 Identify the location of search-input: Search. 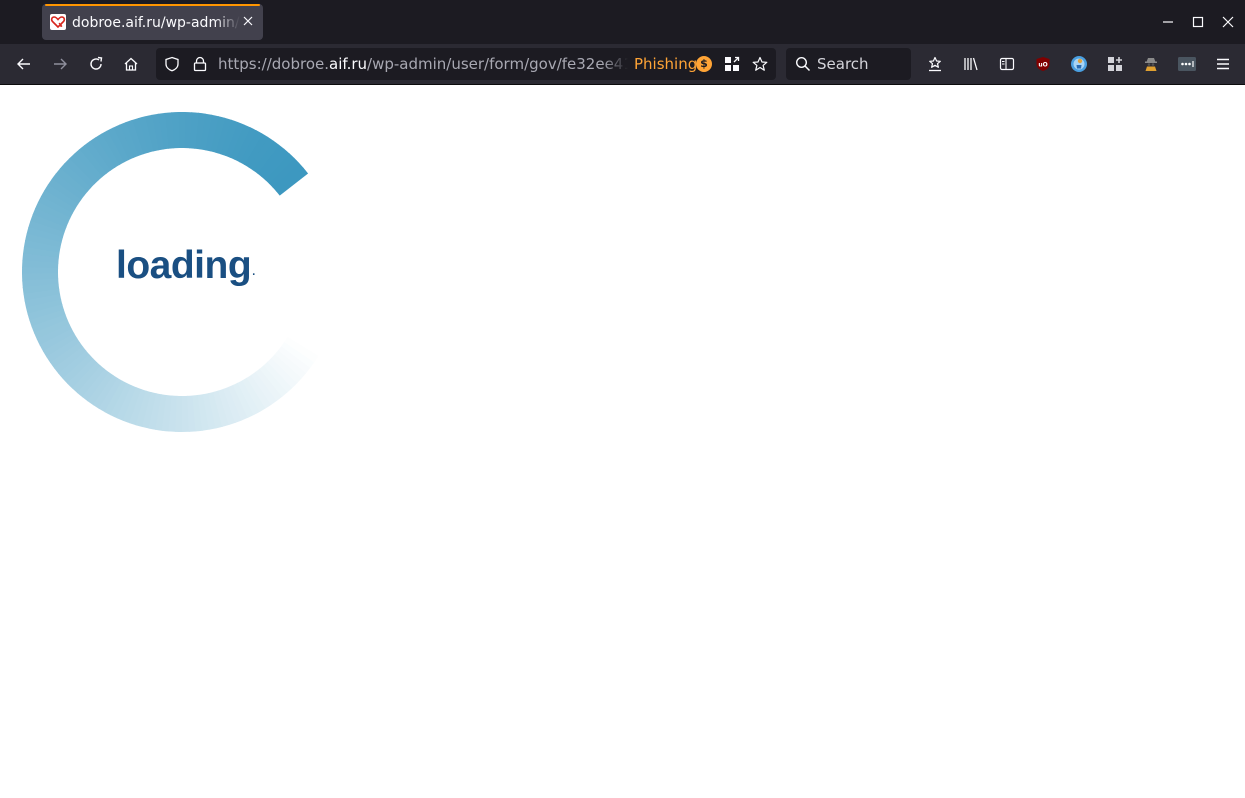
(848, 64).